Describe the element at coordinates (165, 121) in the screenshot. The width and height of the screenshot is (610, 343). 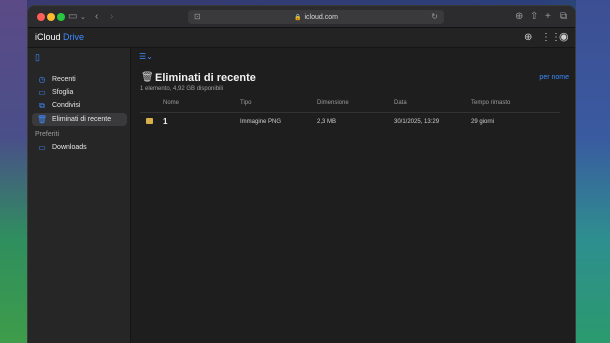
I see `file-name: 1` at that location.